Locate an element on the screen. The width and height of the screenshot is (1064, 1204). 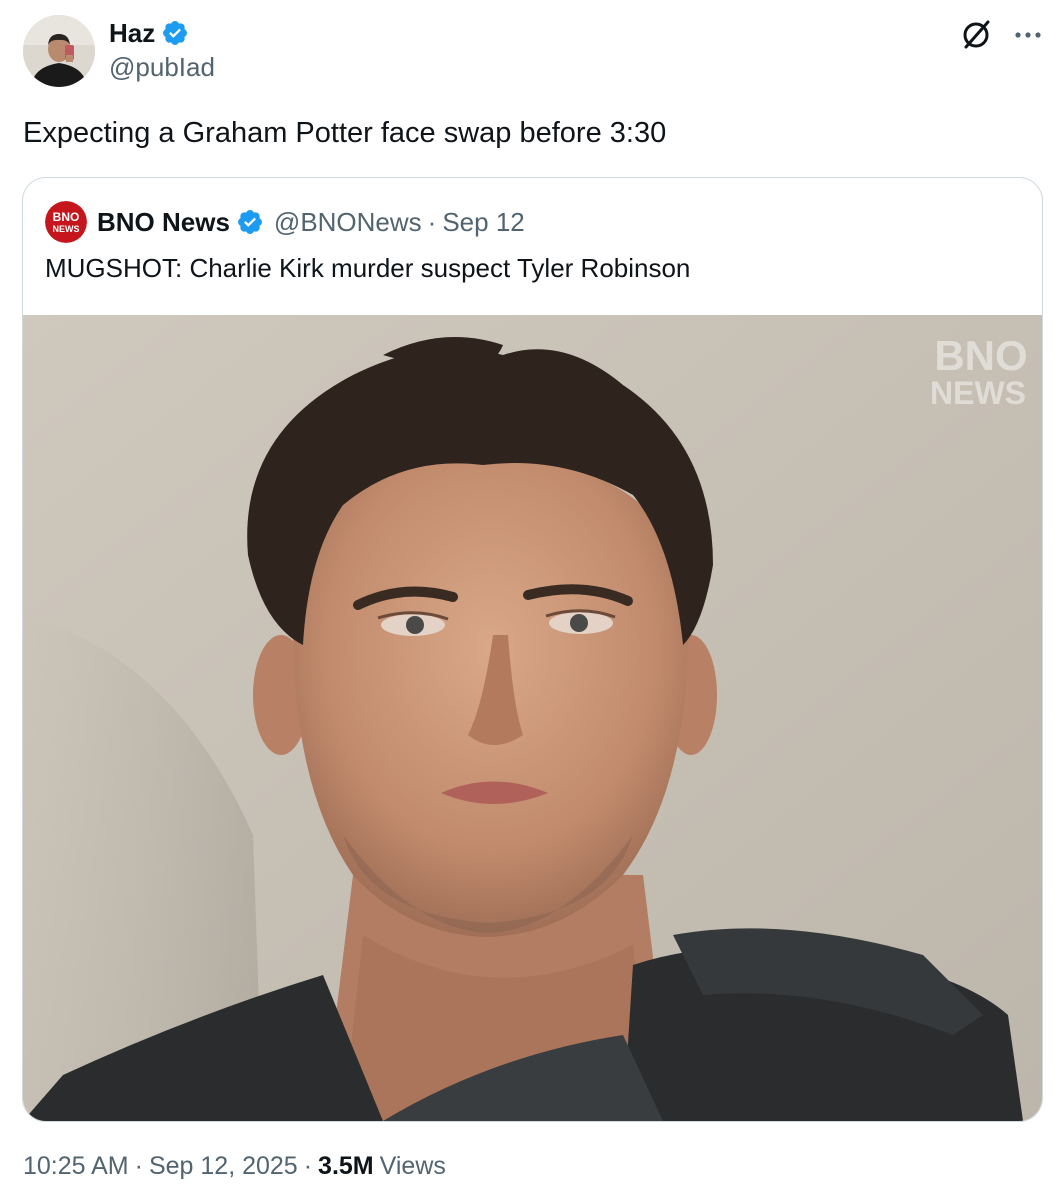
bno-avatar-line1: BNO is located at coordinates (66, 217).